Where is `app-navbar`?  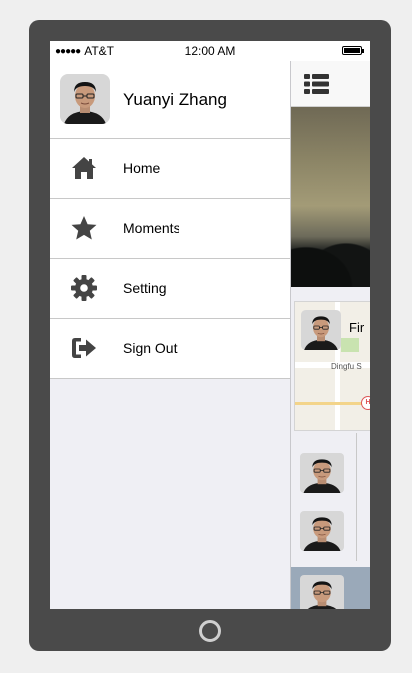 app-navbar is located at coordinates (330, 84).